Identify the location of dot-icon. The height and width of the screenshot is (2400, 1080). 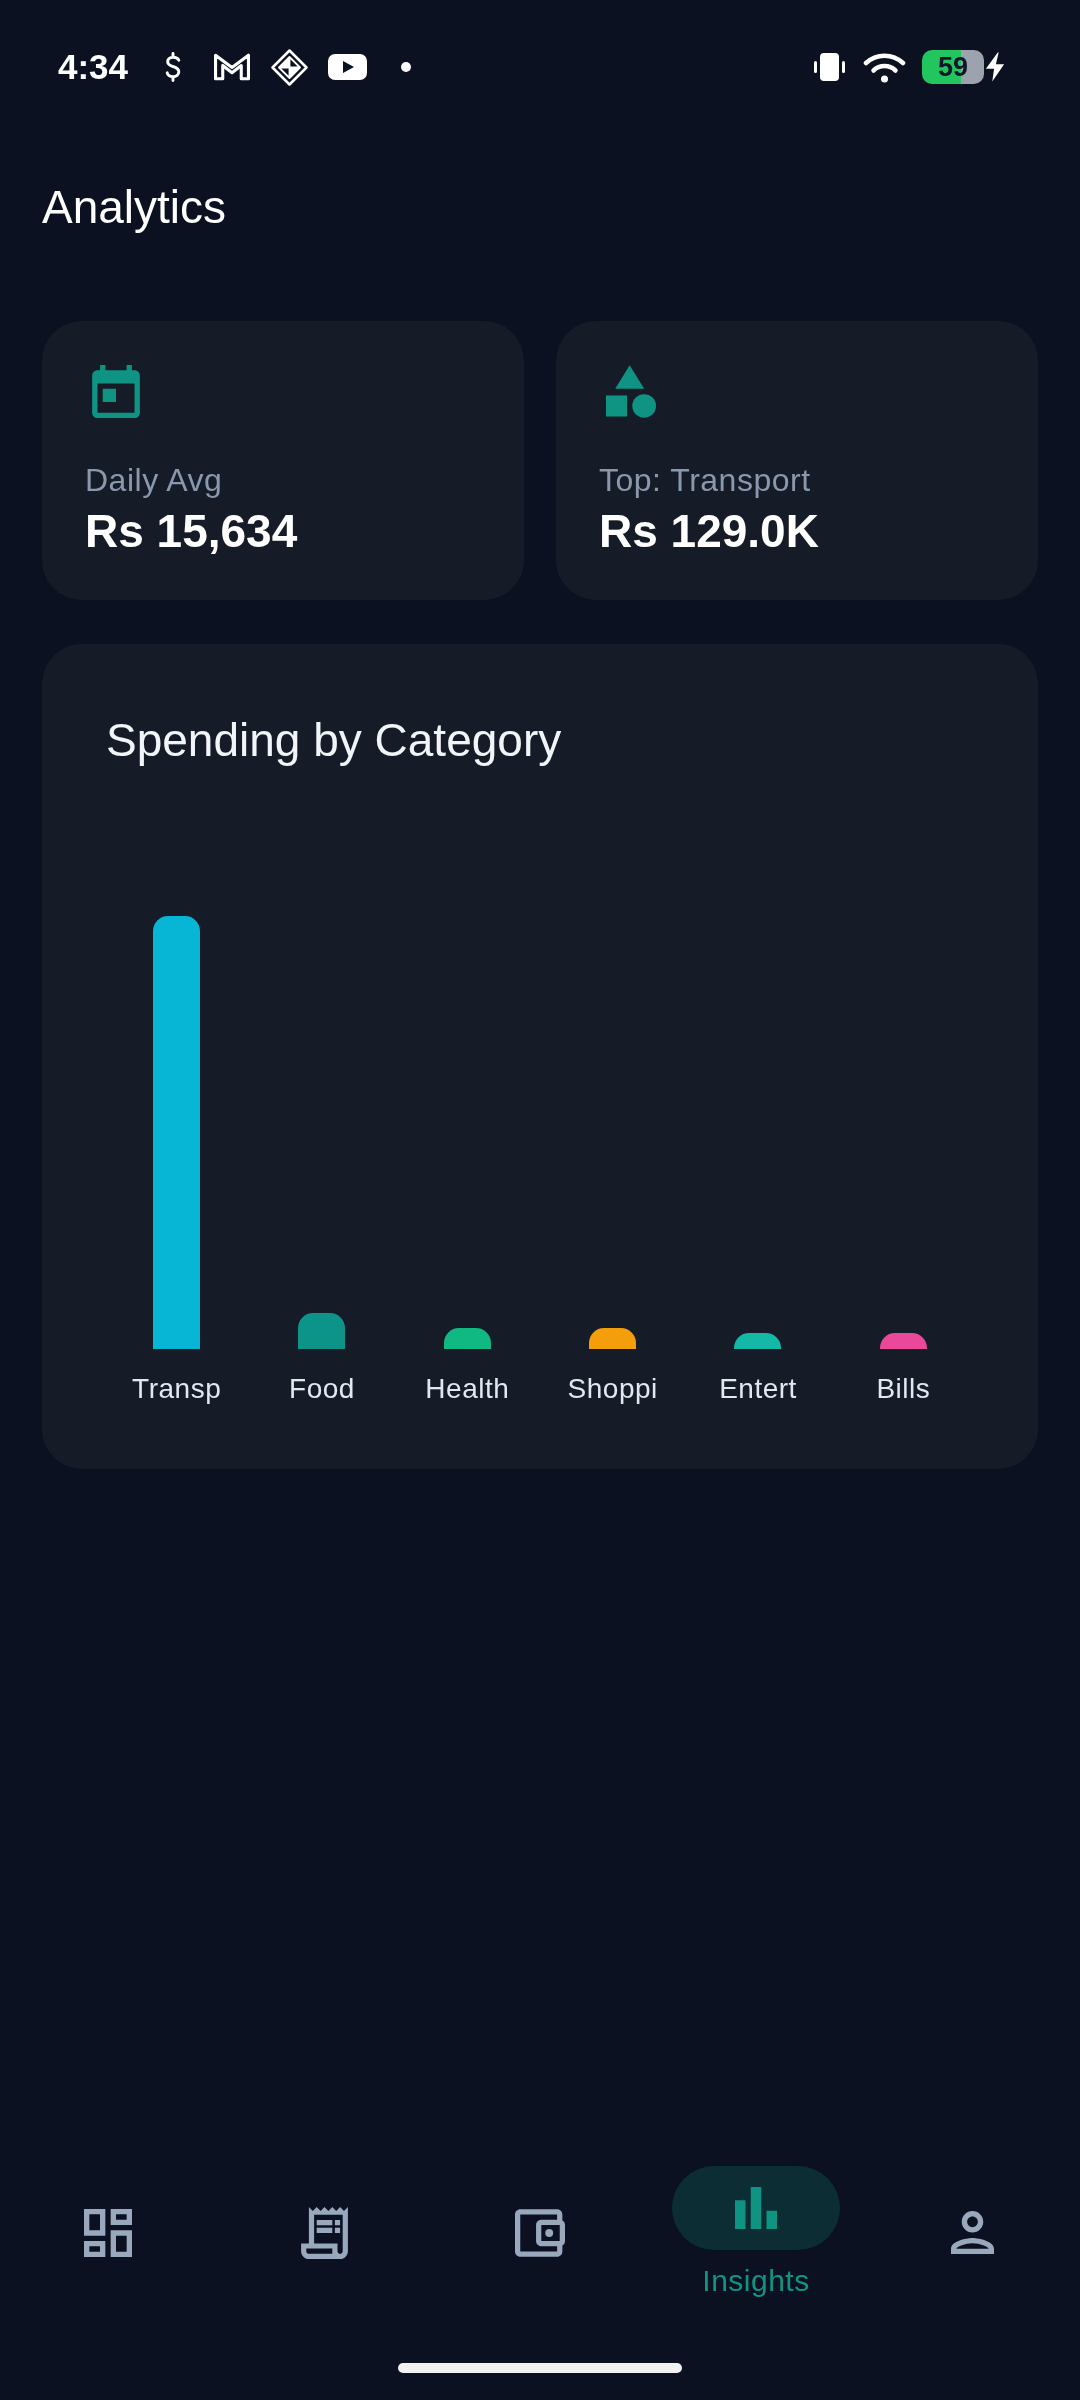
(406, 67).